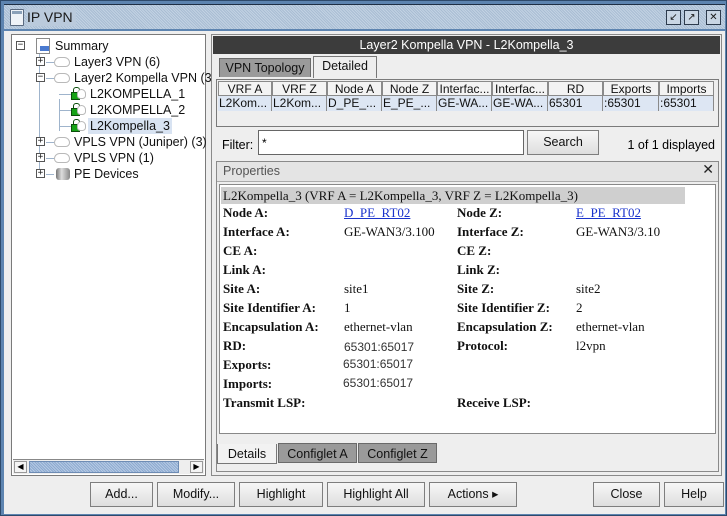  Describe the element at coordinates (138, 110) in the screenshot. I see `tree-item-label: L2KOMPELLA_2` at that location.